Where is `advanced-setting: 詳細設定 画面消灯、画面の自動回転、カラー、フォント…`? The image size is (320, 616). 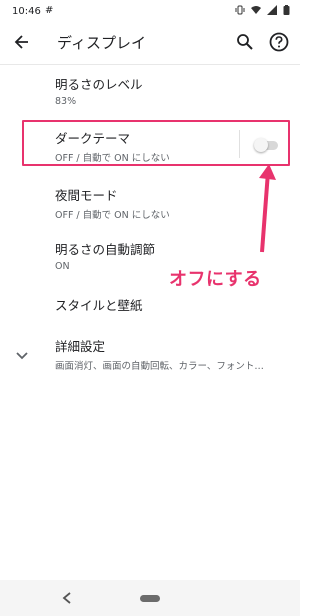
advanced-setting: 詳細設定 画面消灯、画面の自動回転、カラー、フォント… is located at coordinates (159, 354).